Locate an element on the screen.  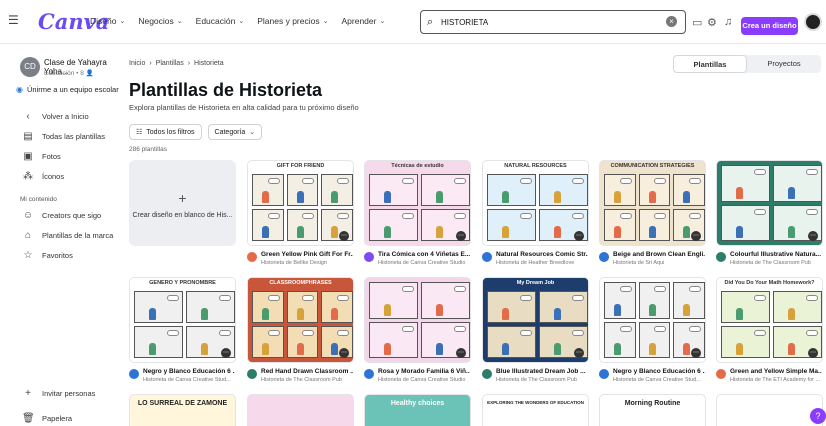
sidebar-item-1: ⌂ Plantillas de la marca is located at coordinates (67, 235).